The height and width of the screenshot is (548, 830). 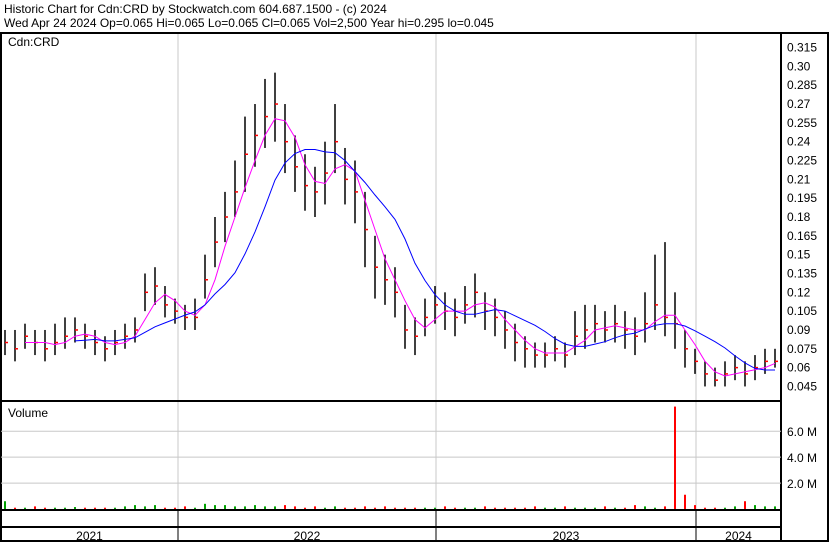 What do you see at coordinates (799, 66) in the screenshot?
I see `price-tick-label: 0.30` at bounding box center [799, 66].